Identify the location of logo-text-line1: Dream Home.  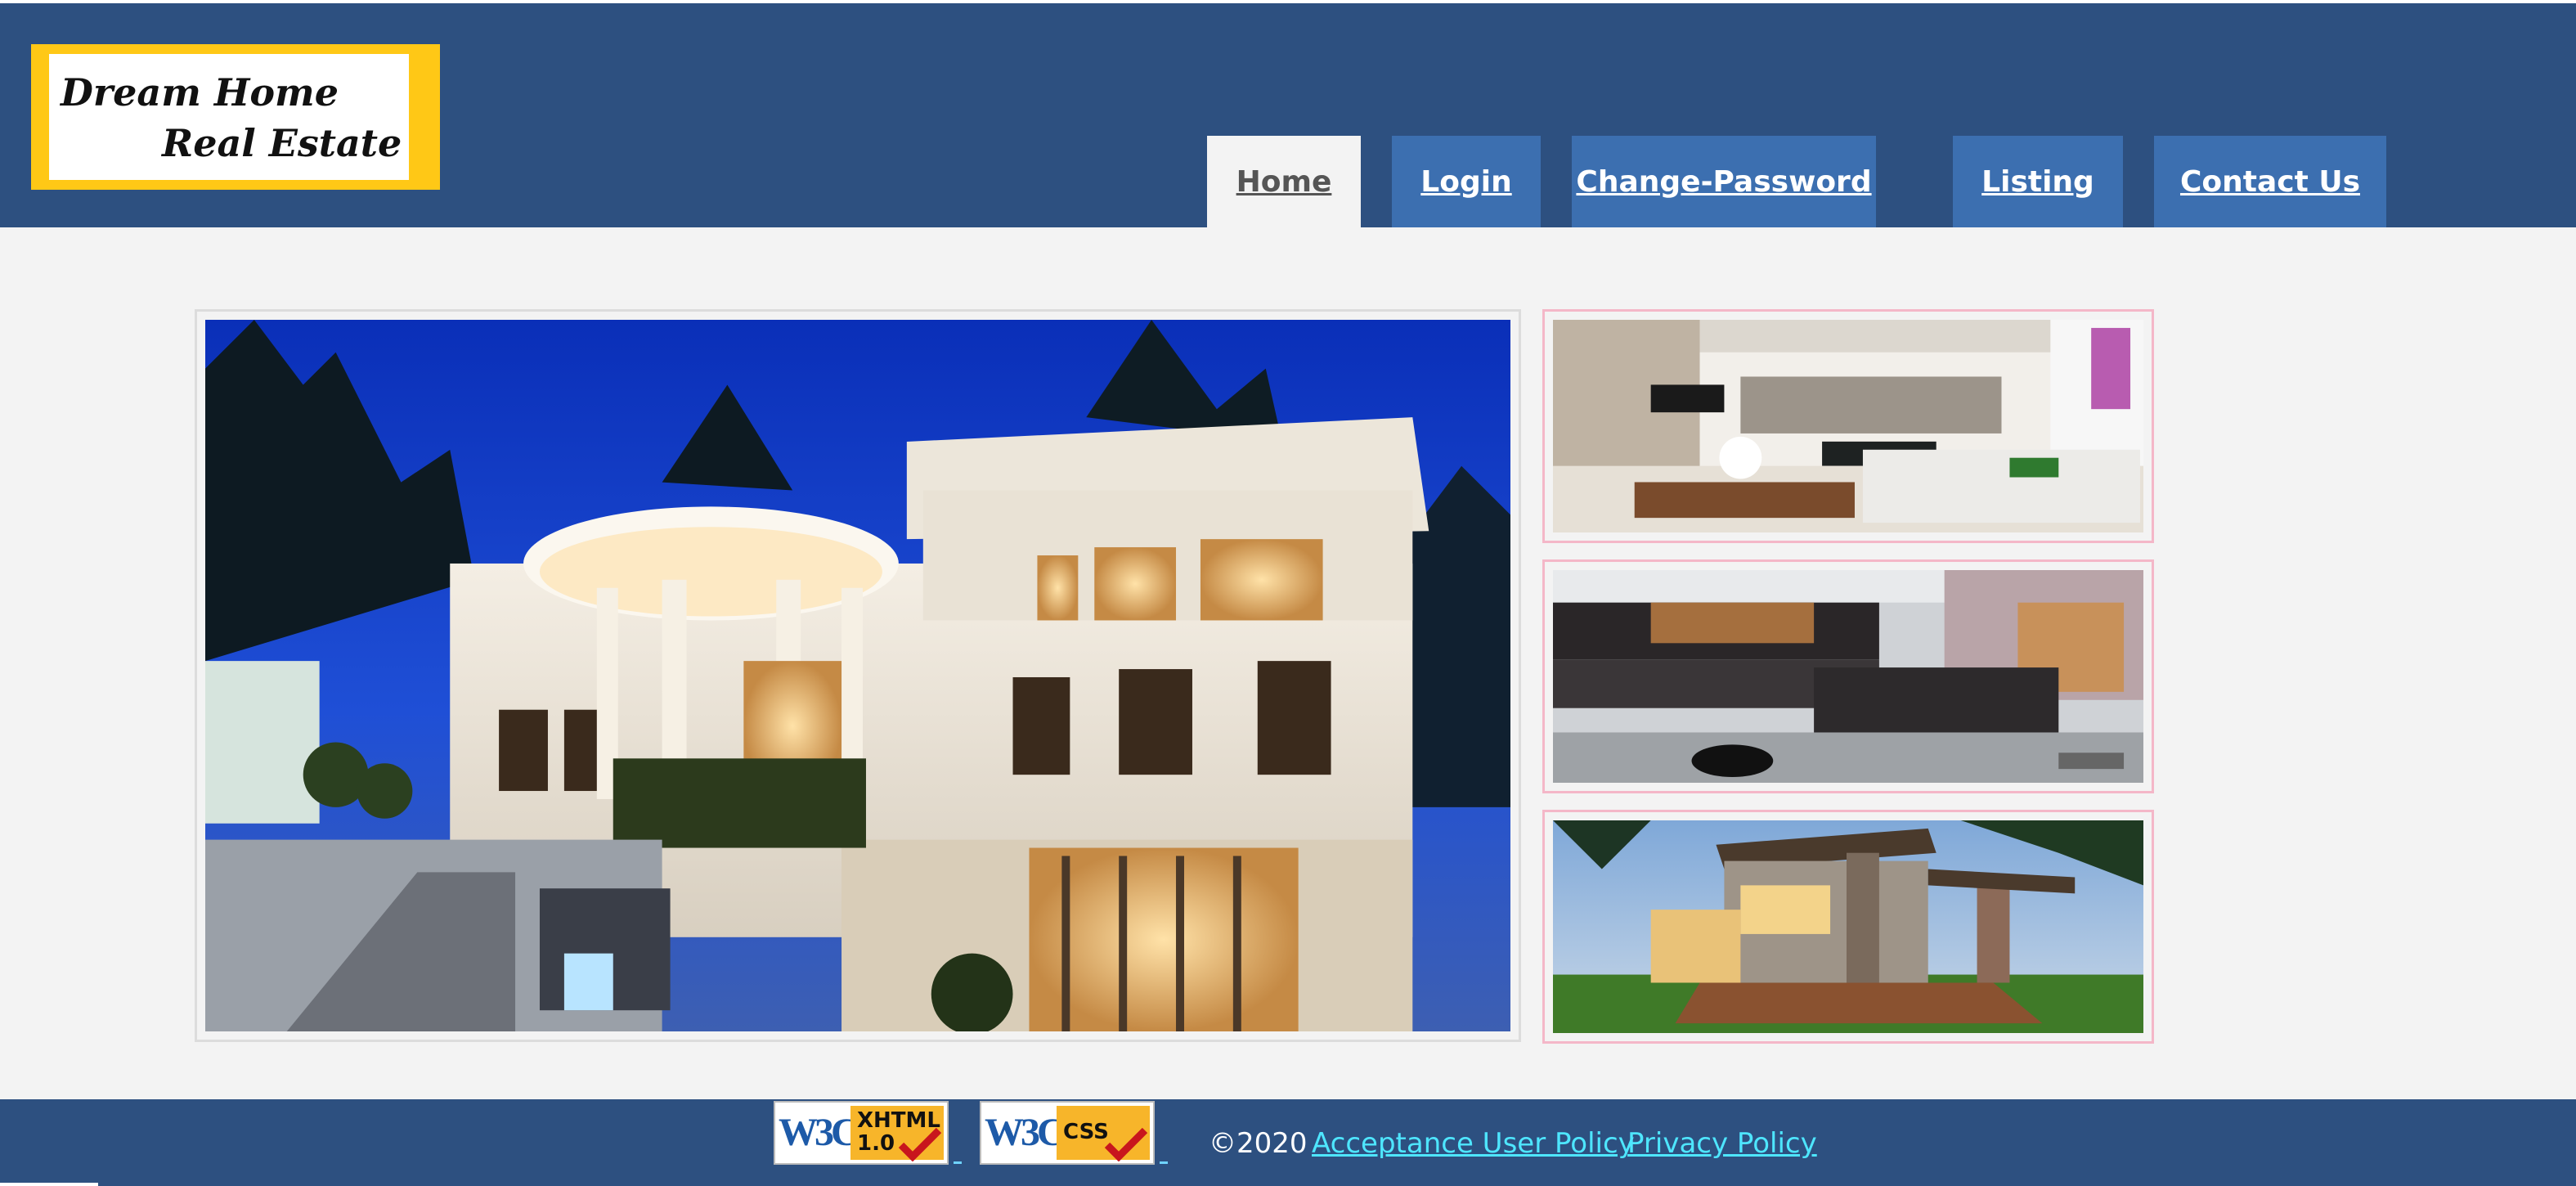
(200, 93).